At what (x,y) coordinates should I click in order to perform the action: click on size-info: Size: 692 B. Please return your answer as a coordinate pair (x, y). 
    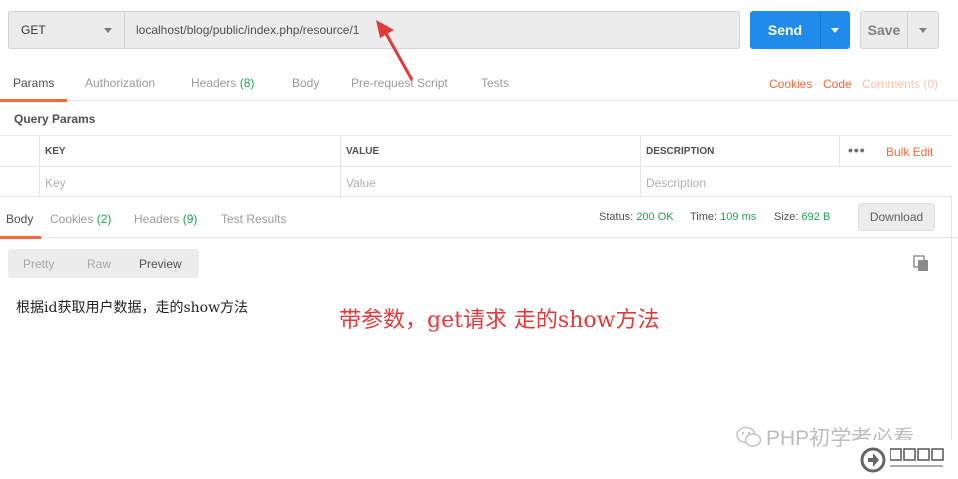
    Looking at the image, I should click on (802, 217).